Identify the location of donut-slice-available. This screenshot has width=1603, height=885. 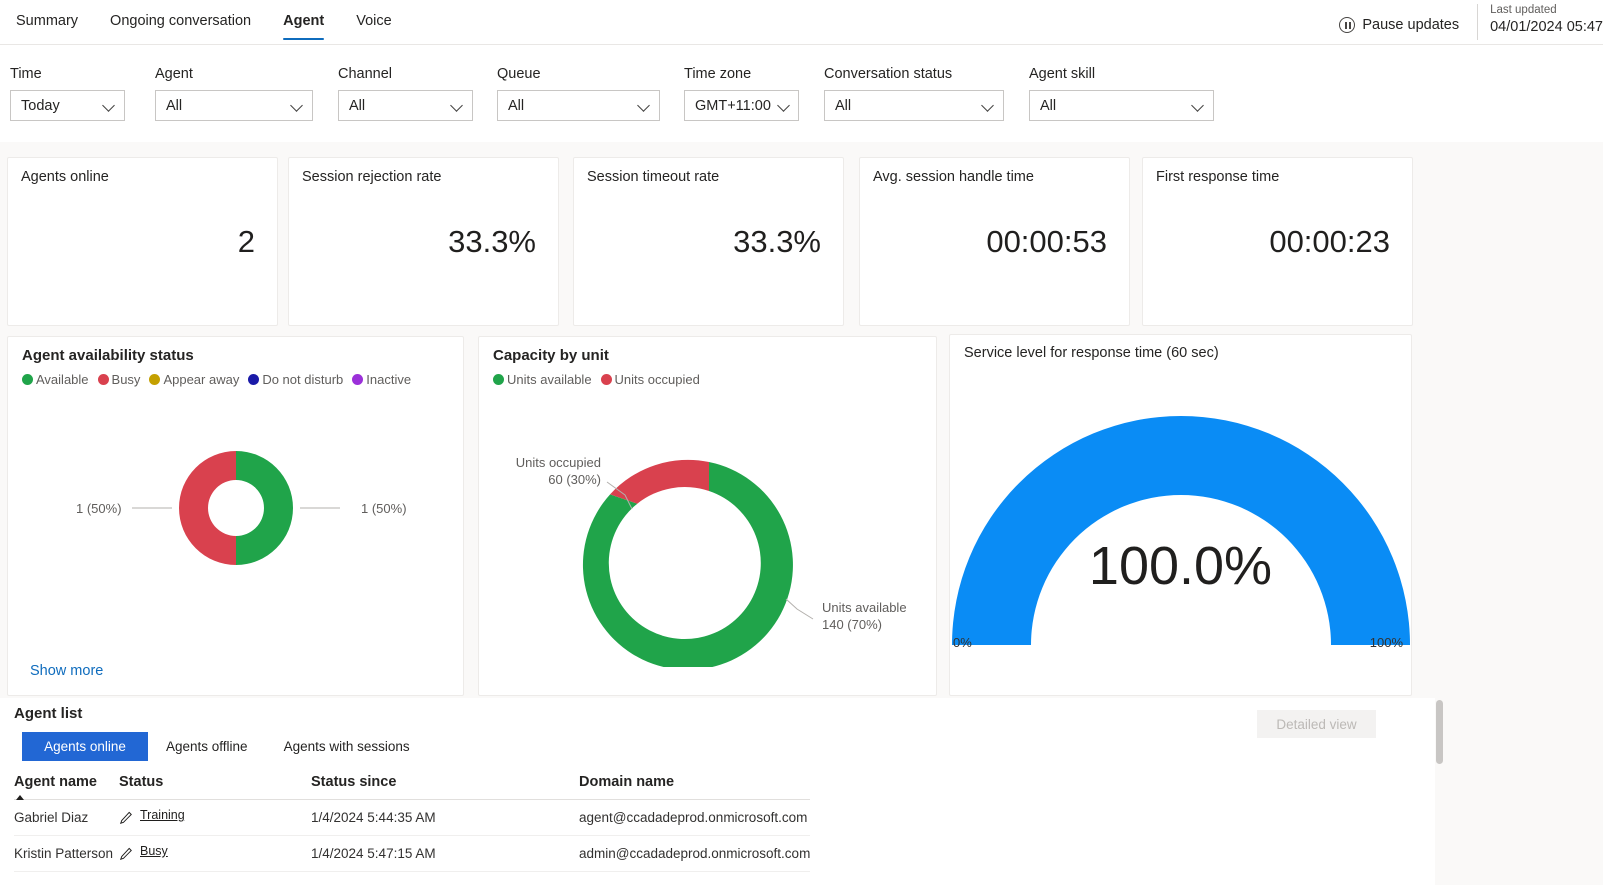
(264, 508).